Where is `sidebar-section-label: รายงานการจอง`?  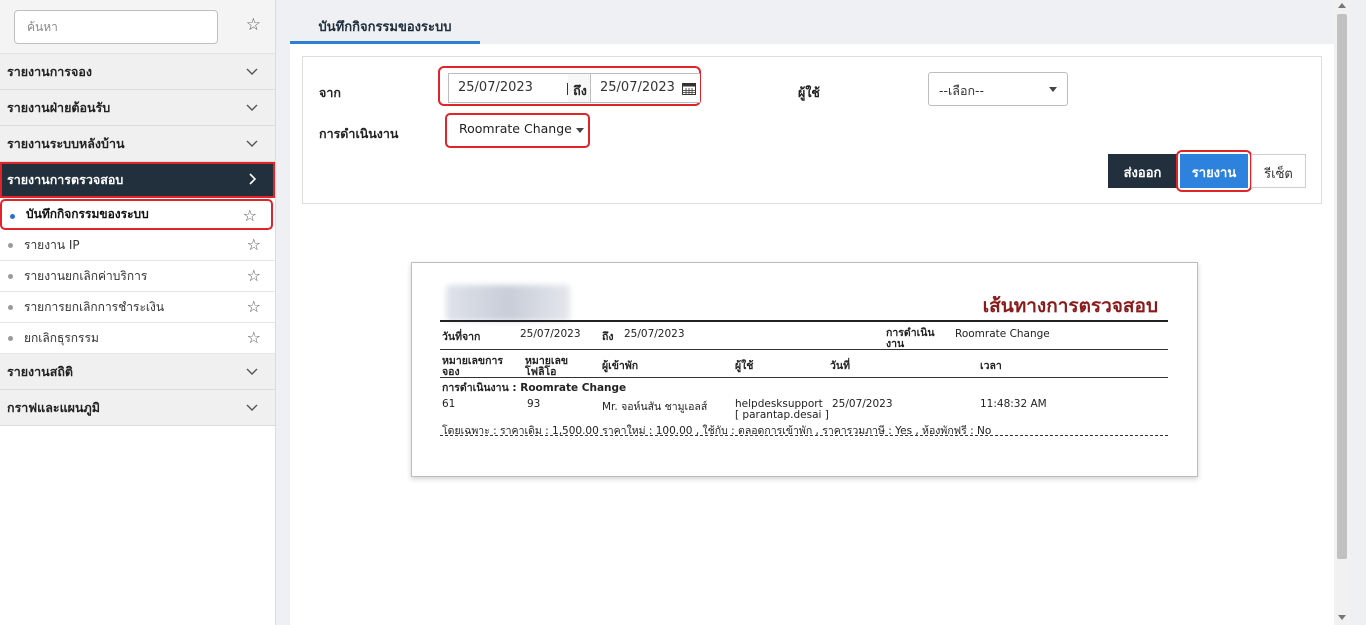
sidebar-section-label: รายงานการจอง is located at coordinates (49, 71).